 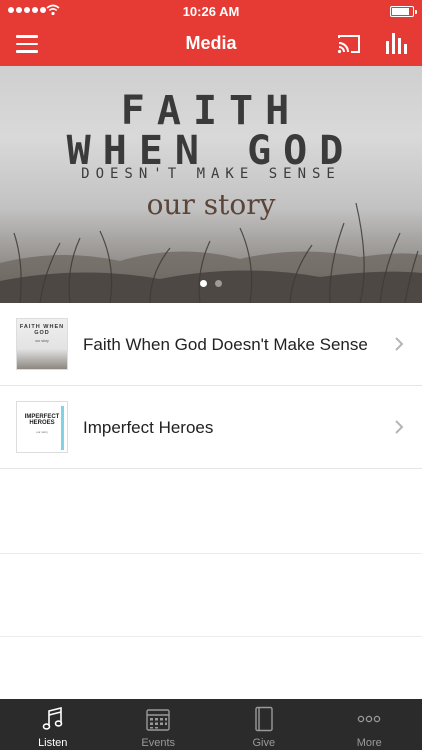 I want to click on hero-subtitle: DOESN'T MAKE SENSE, so click(x=211, y=174).